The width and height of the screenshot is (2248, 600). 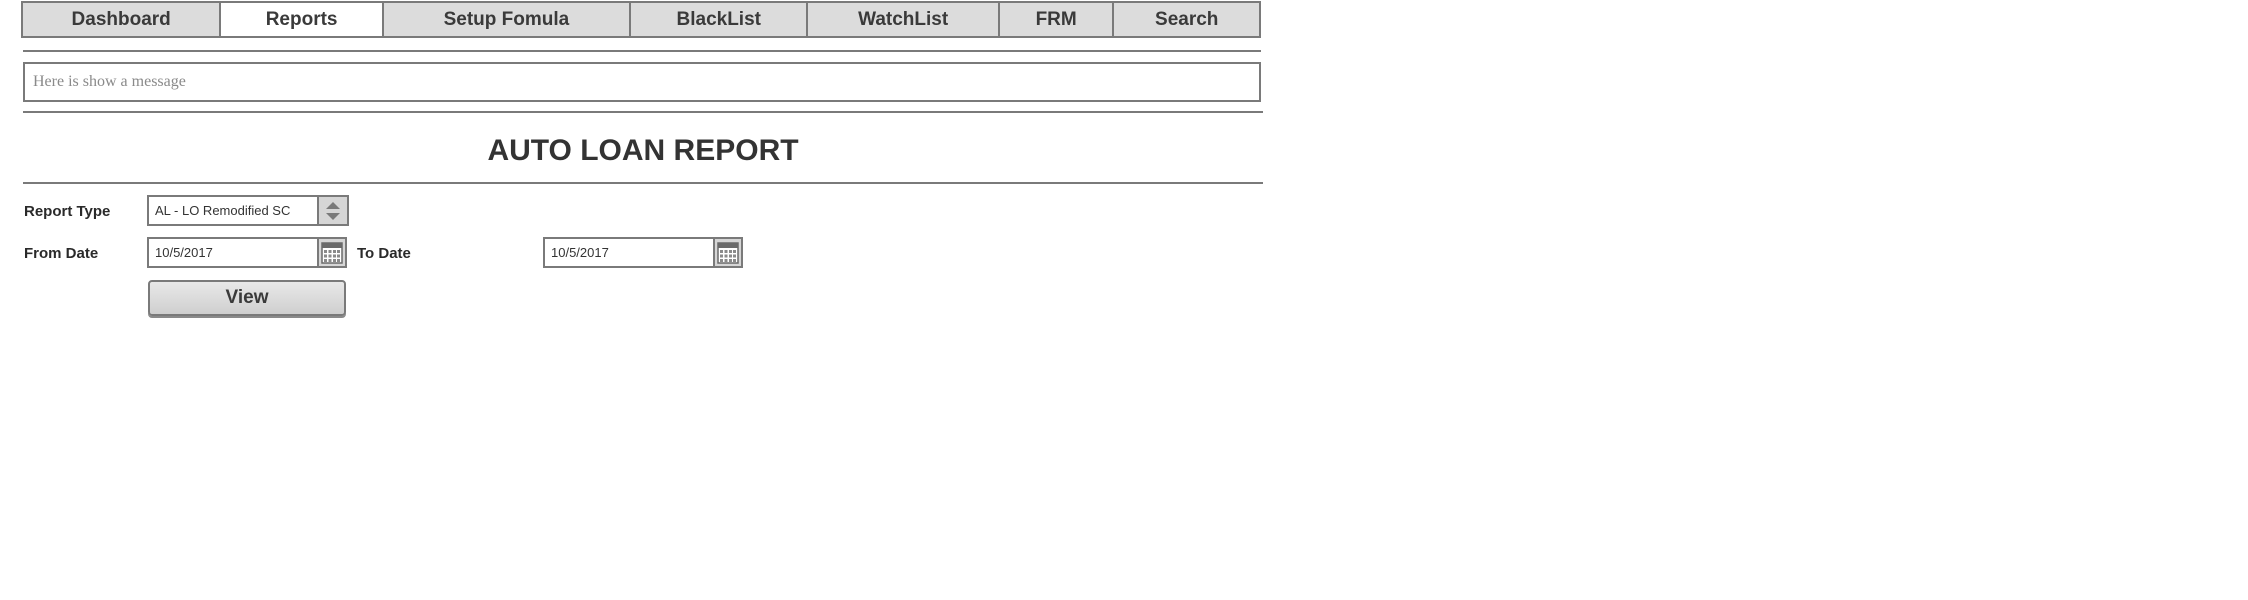 What do you see at coordinates (223, 210) in the screenshot?
I see `report-type-value: AL - LO Remodified SC` at bounding box center [223, 210].